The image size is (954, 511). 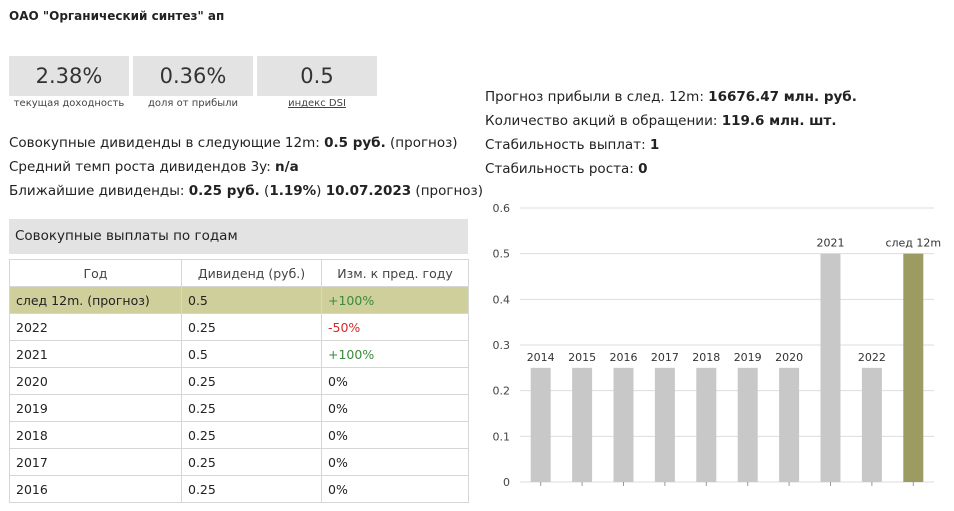 What do you see at coordinates (395, 327) in the screenshot?
I see `cell-change: -50%` at bounding box center [395, 327].